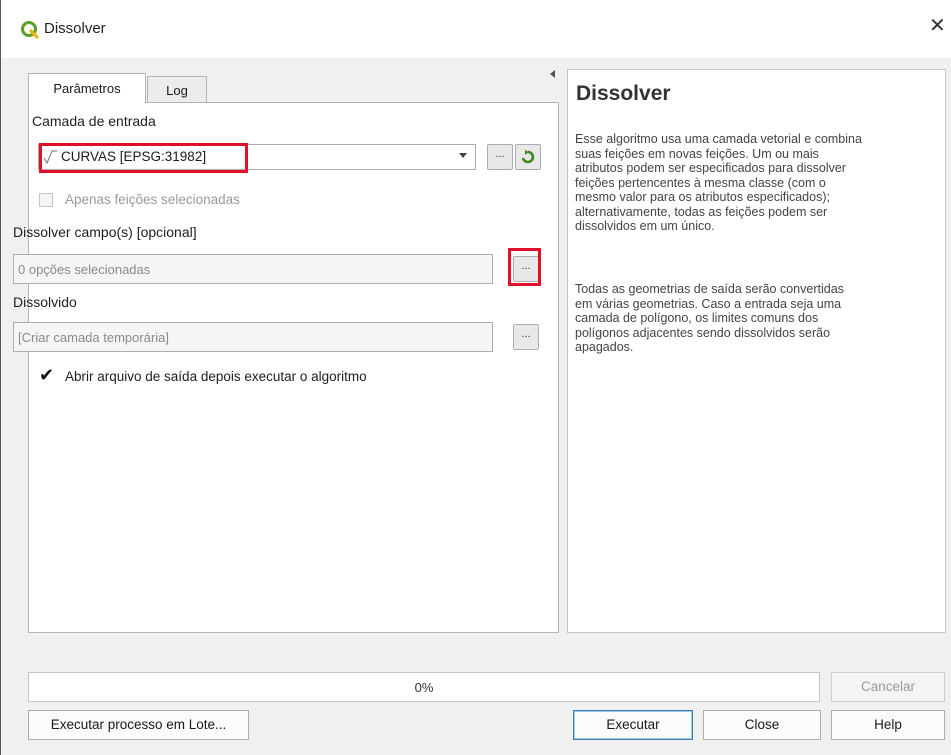  I want to click on input-layer-highlight, so click(143, 158).